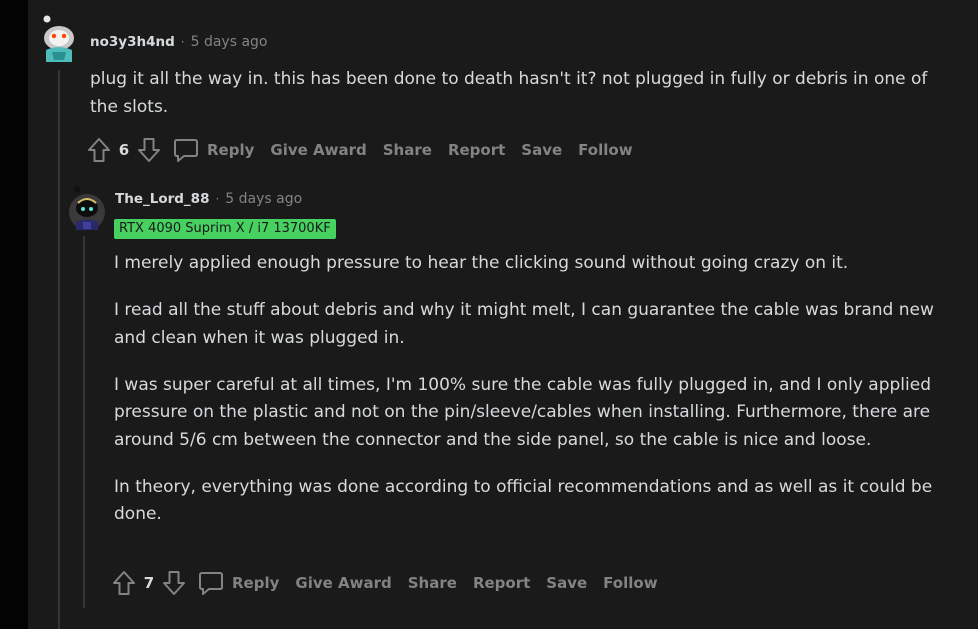 The height and width of the screenshot is (629, 978). I want to click on comment-meta: no3y3h4nd · 5 days ago, so click(178, 42).